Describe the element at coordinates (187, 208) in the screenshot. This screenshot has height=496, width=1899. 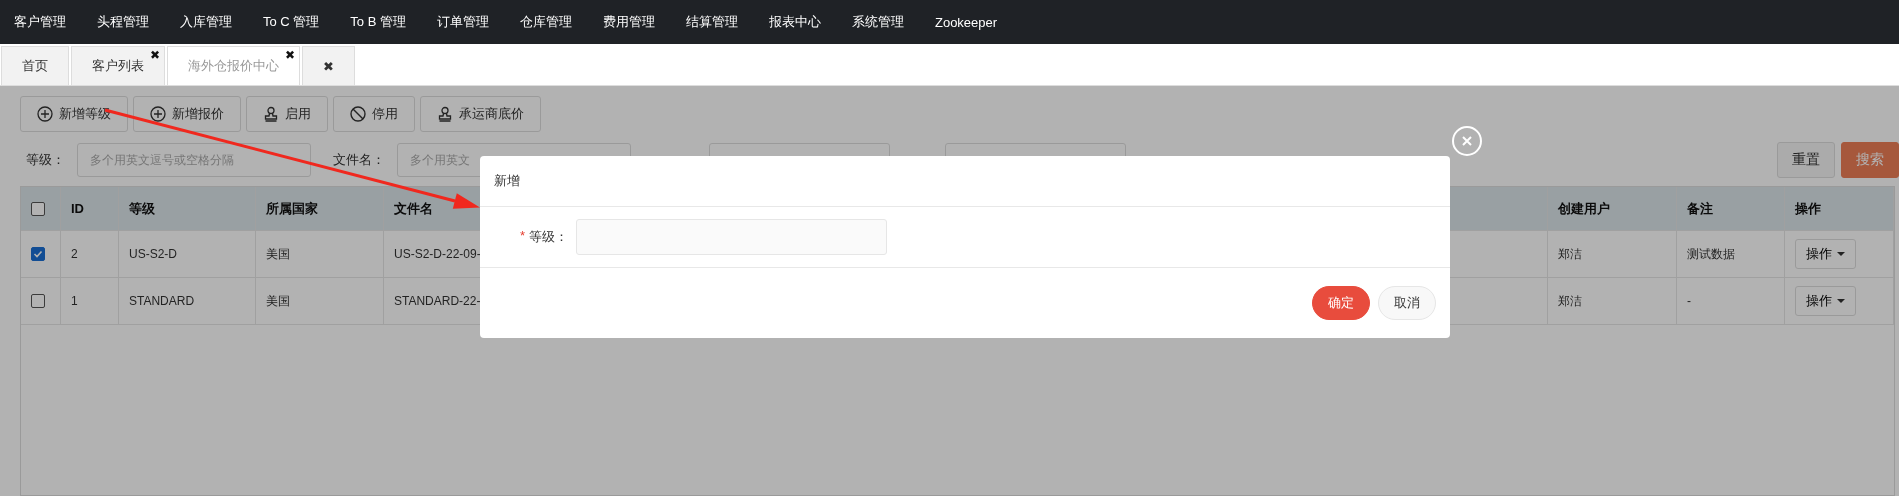
I see `column-header: 等级` at that location.